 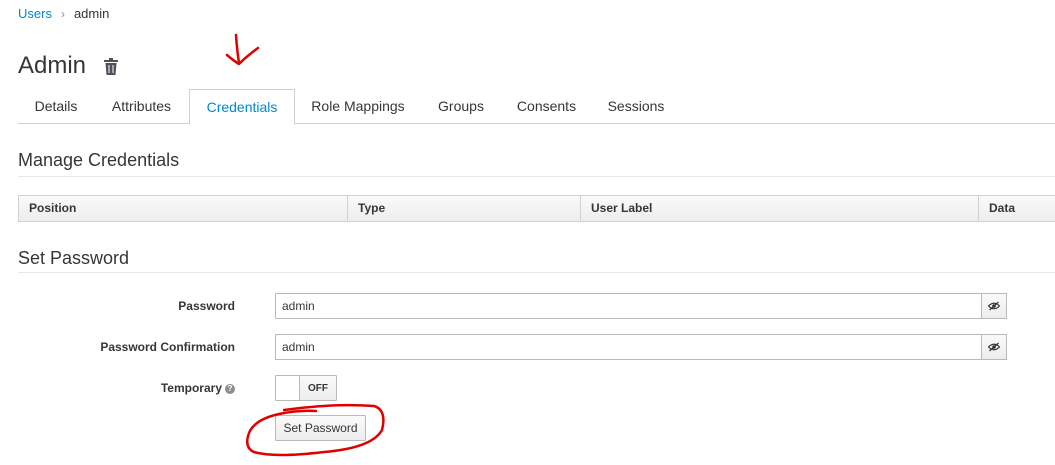 I want to click on temporary-label-group: Temporary?, so click(x=198, y=388).